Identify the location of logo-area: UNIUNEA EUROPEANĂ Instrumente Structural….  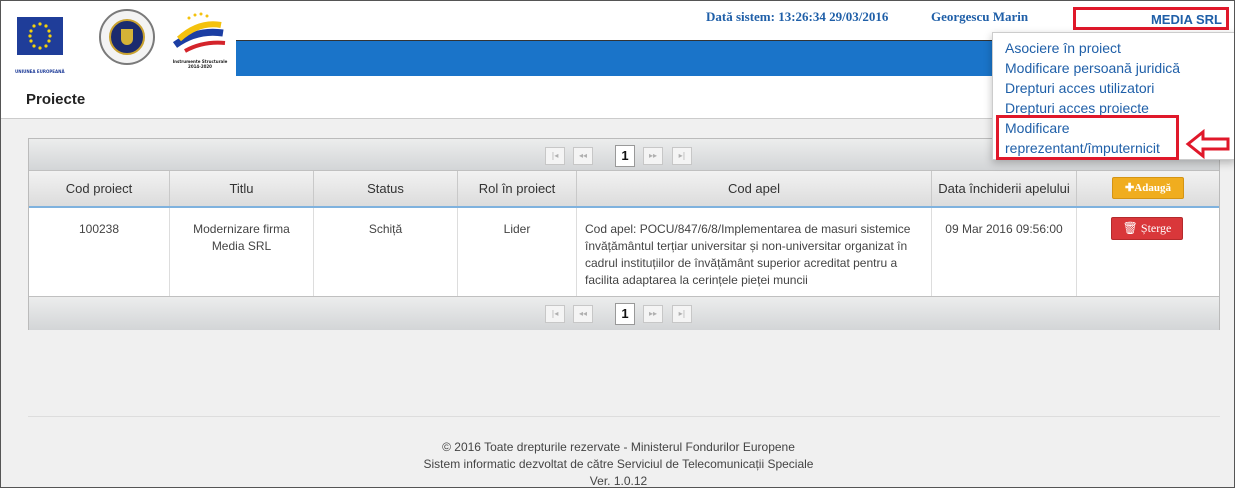
(123, 42).